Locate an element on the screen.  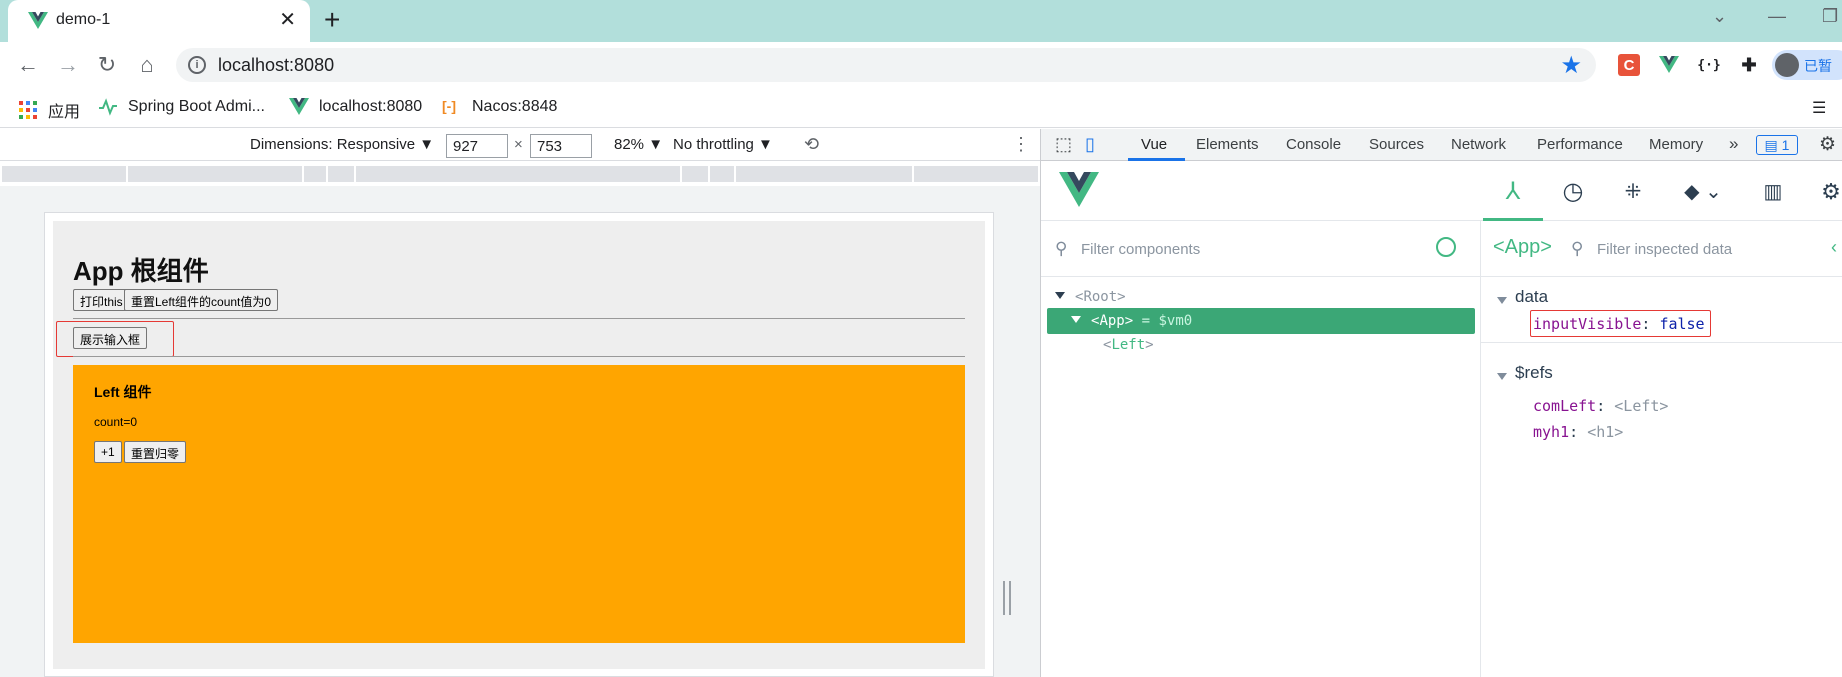
throttling-dropdown: No throttling ▼ is located at coordinates (723, 144).